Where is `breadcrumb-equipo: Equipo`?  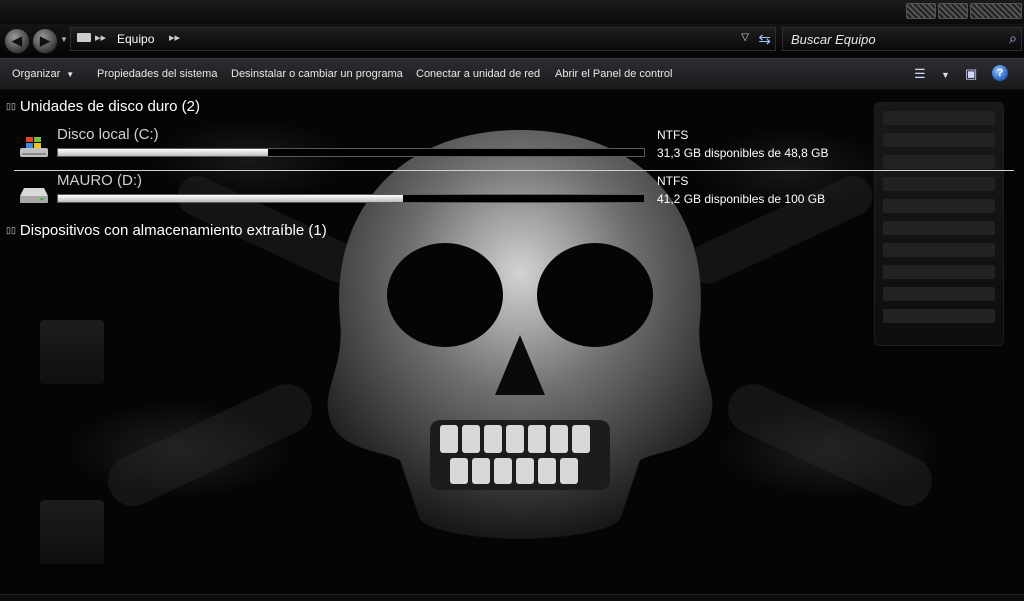
breadcrumb-equipo: Equipo is located at coordinates (135, 39).